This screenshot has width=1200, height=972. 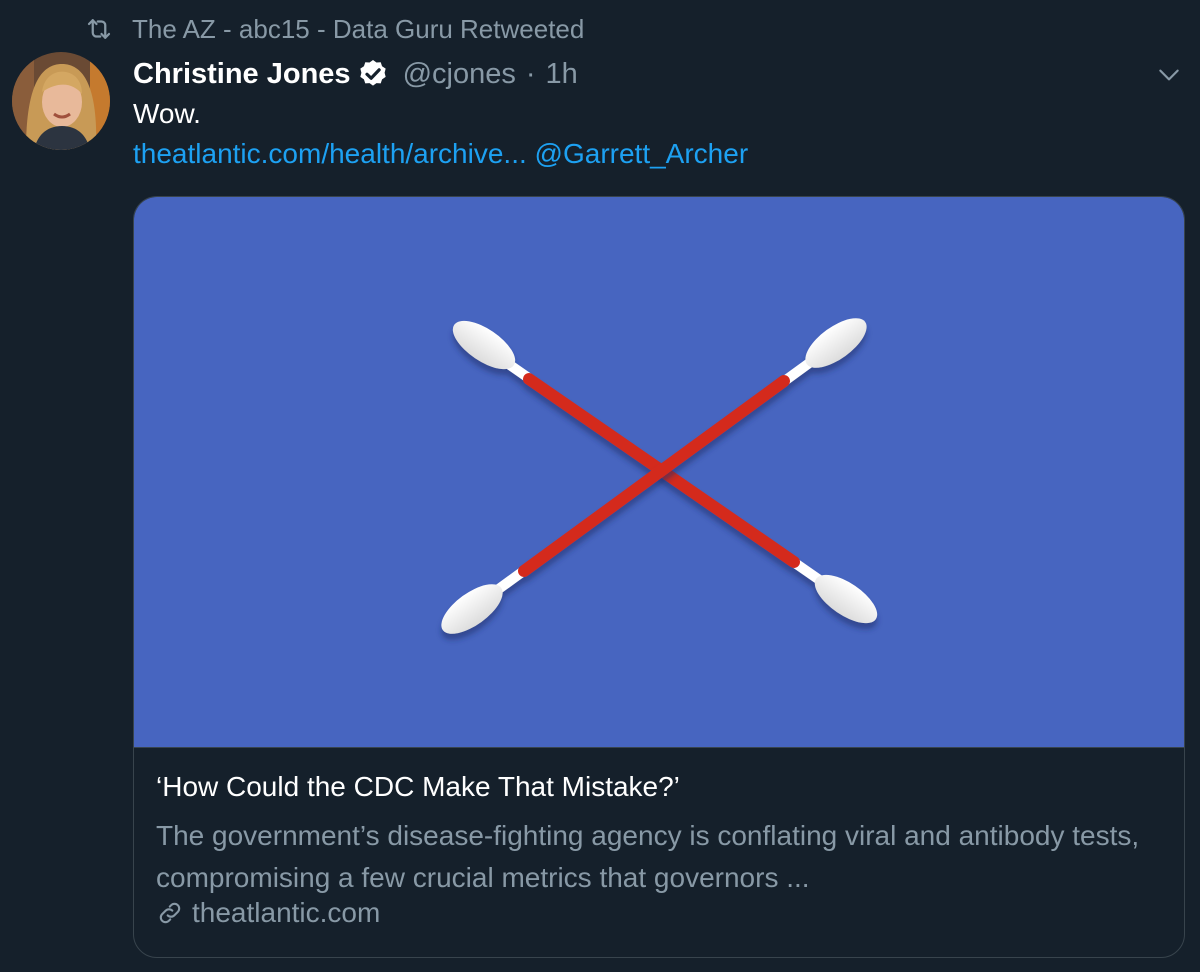 I want to click on profile-photo, so click(x=61, y=101).